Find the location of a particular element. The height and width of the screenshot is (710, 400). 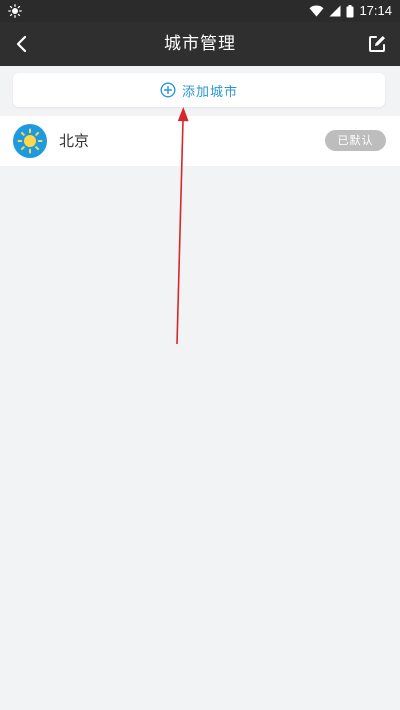

add-city-button: 添加城市 is located at coordinates (199, 90).